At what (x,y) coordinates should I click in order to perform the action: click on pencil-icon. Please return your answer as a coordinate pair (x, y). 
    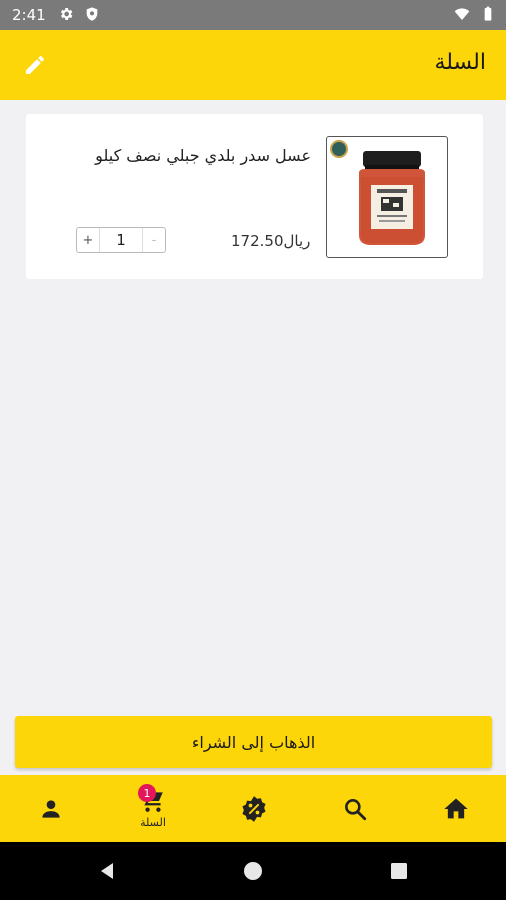
    Looking at the image, I should click on (35, 64).